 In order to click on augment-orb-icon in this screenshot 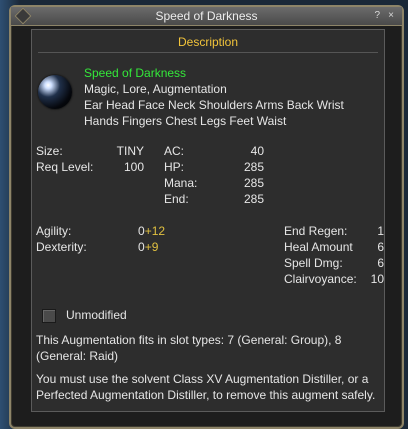, I will do `click(55, 92)`.